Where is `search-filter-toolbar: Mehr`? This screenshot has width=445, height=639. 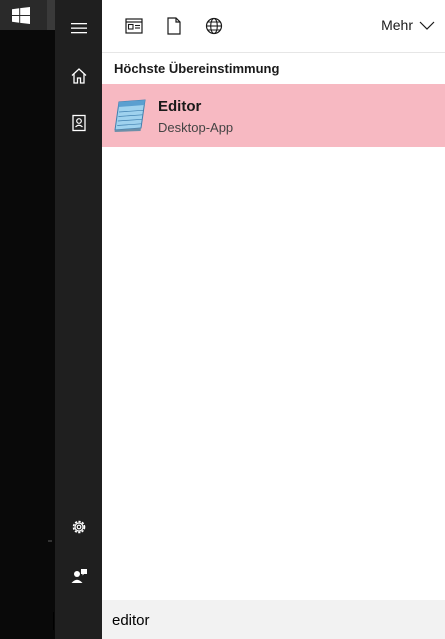
search-filter-toolbar: Mehr is located at coordinates (273, 26).